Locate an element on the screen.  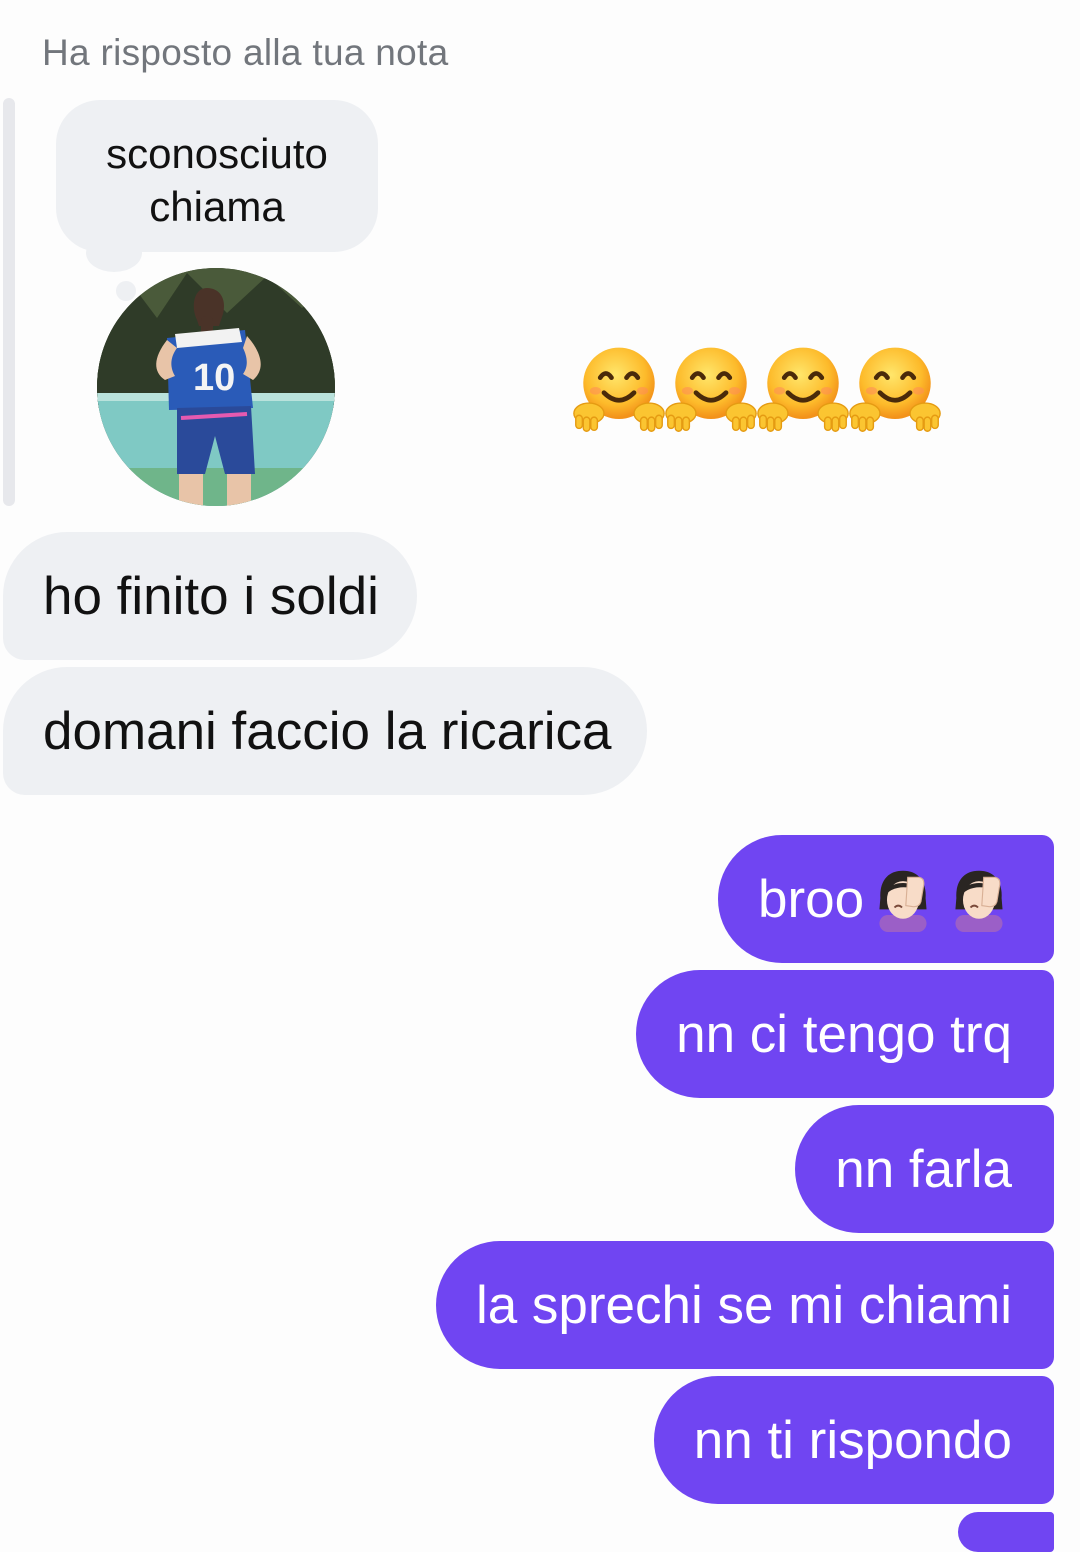
sent-message: broo is located at coordinates (886, 899).